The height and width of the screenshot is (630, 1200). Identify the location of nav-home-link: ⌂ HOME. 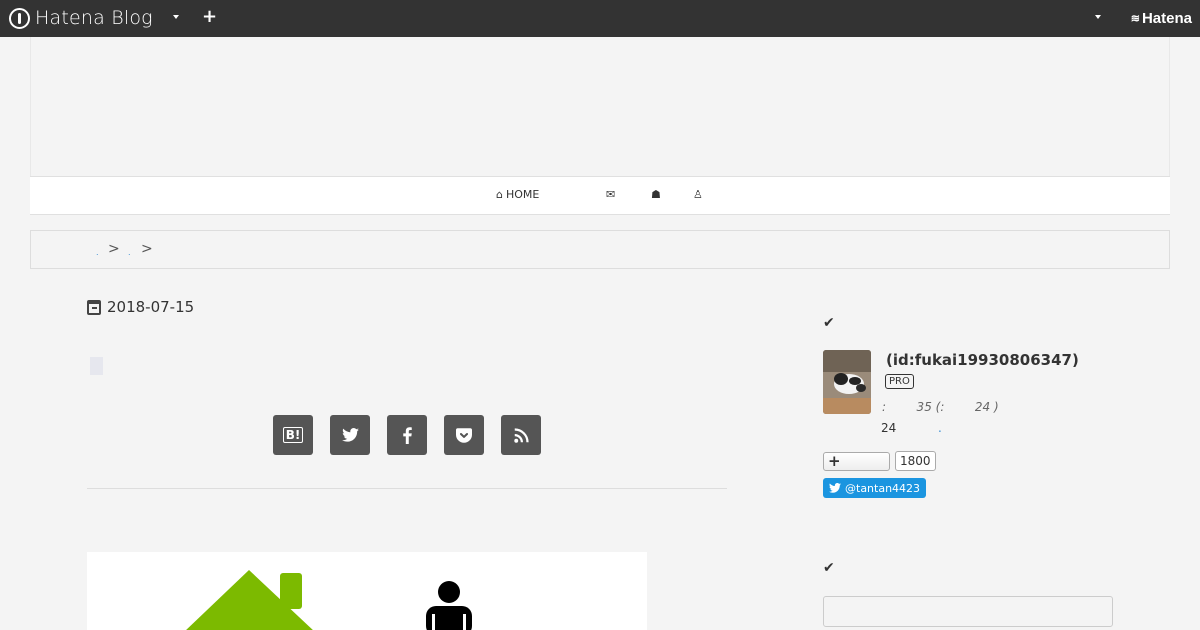
(517, 194).